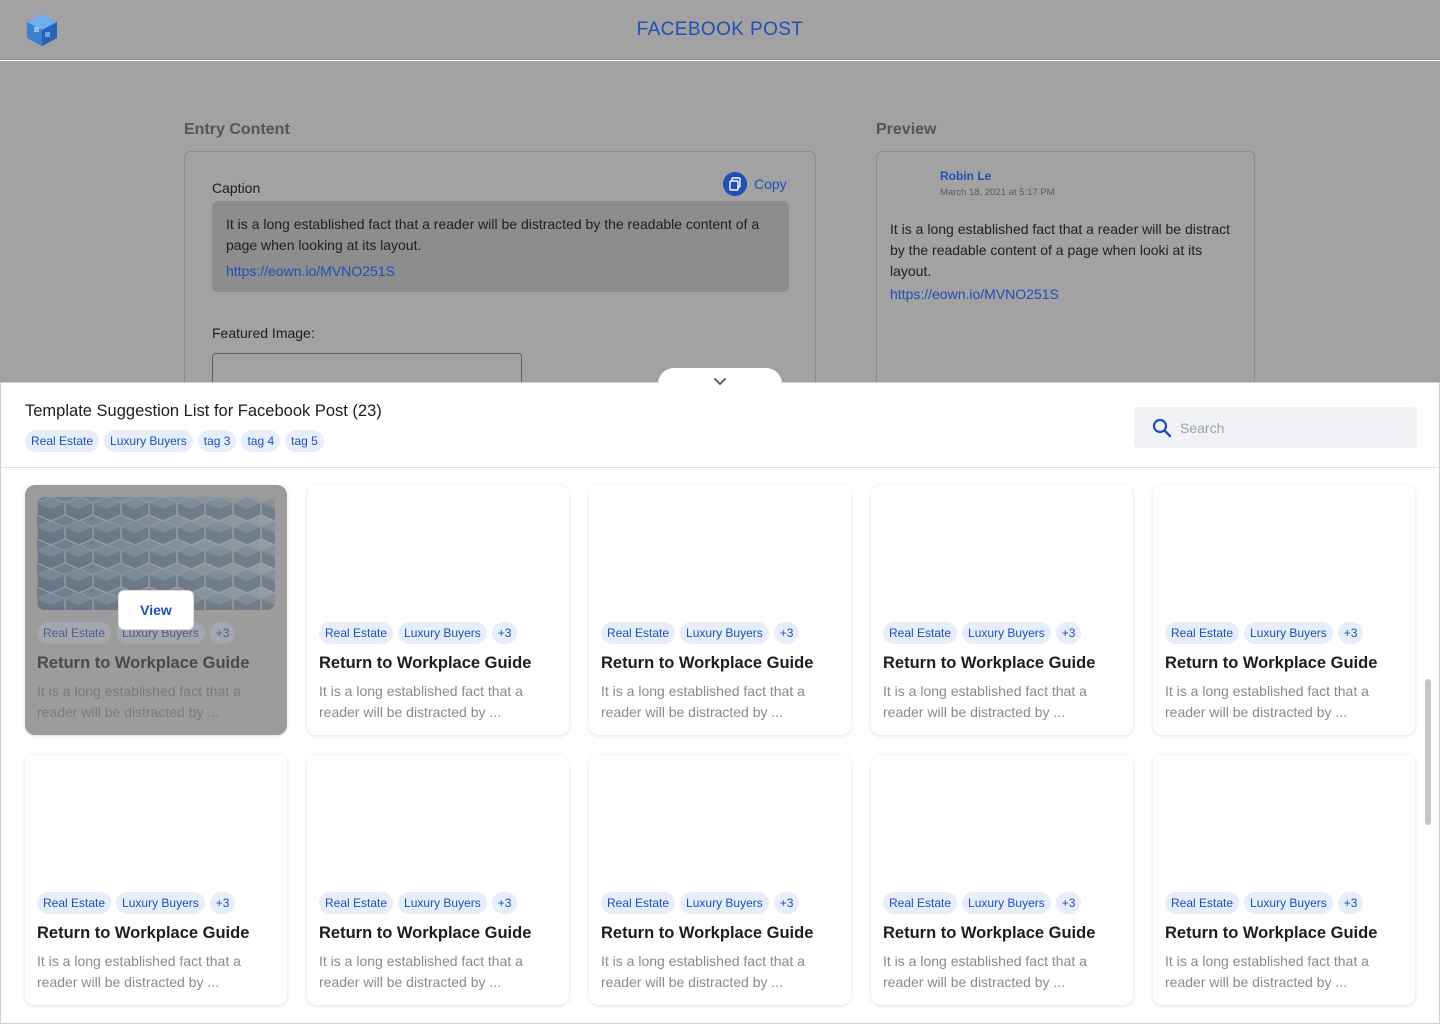  I want to click on entry-content-label: Entry Content, so click(237, 129).